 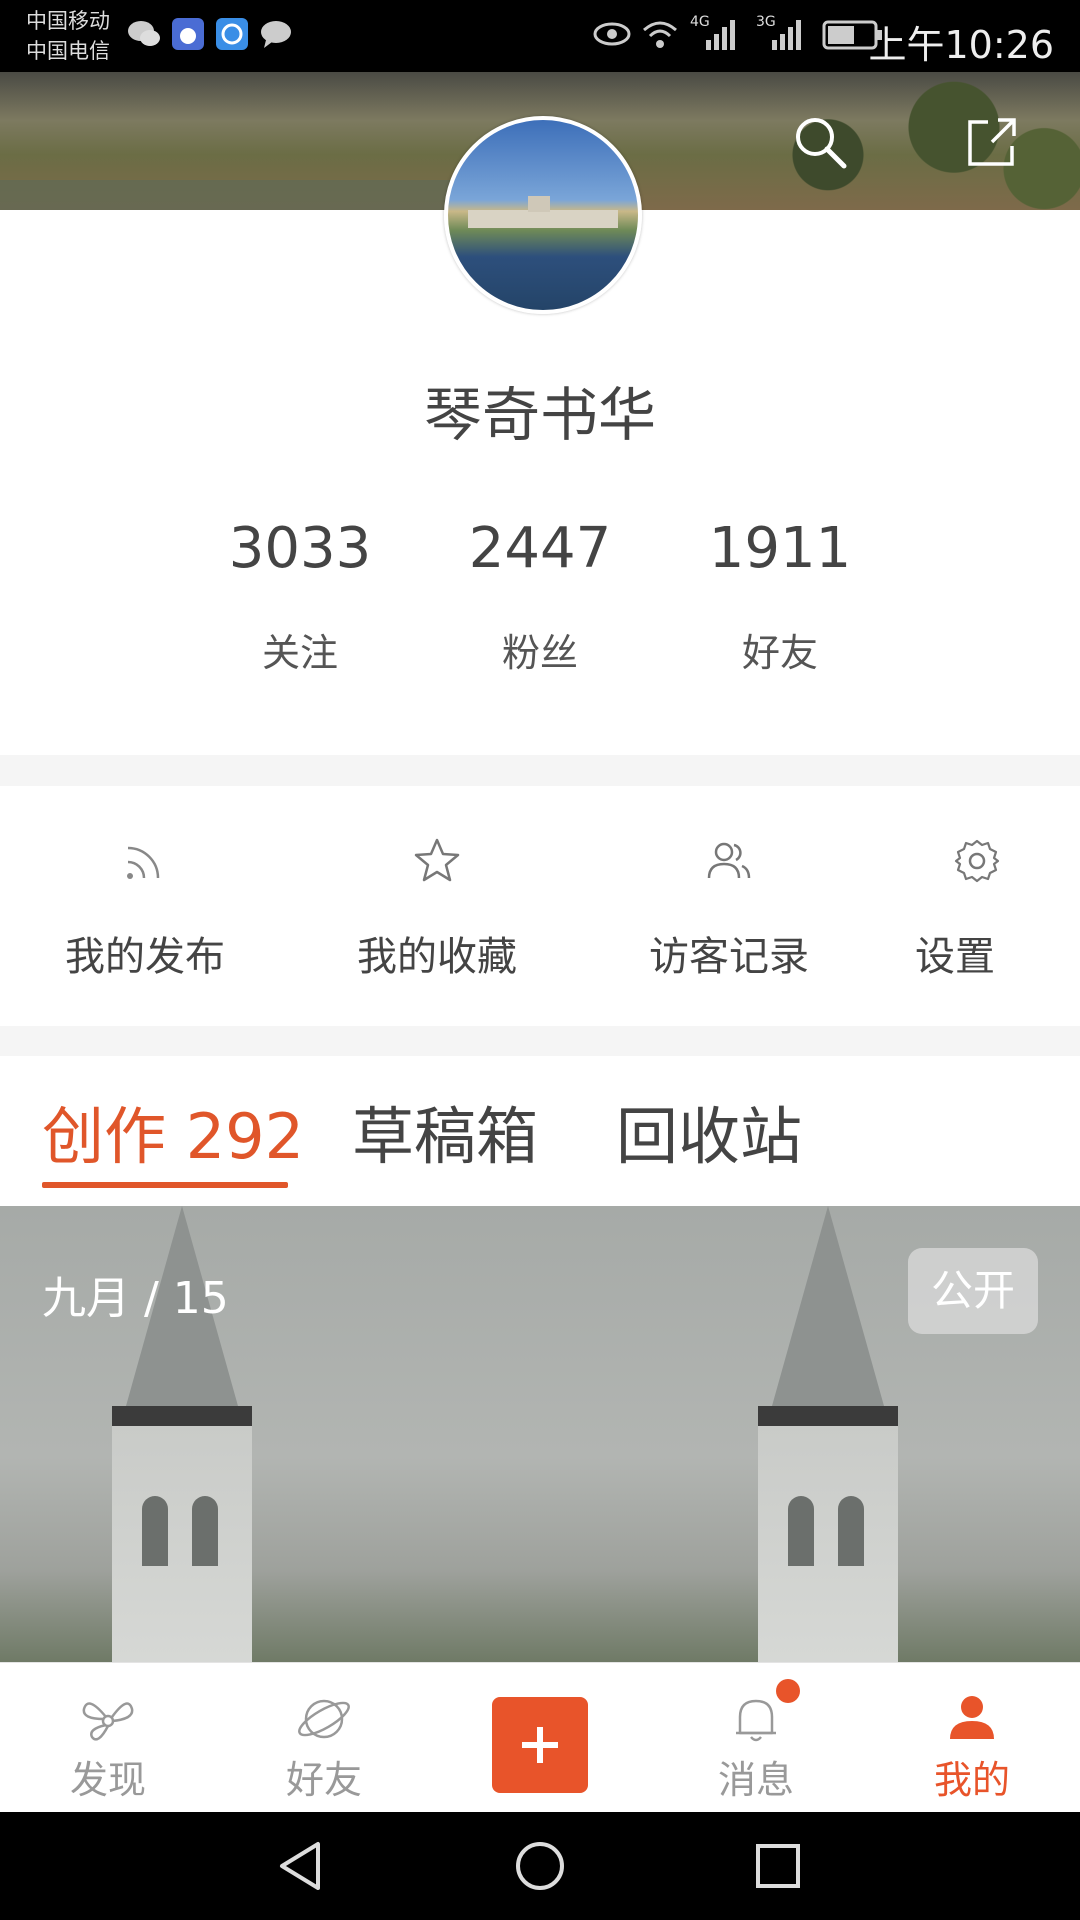 I want to click on fans-count: 2447, so click(x=540, y=548).